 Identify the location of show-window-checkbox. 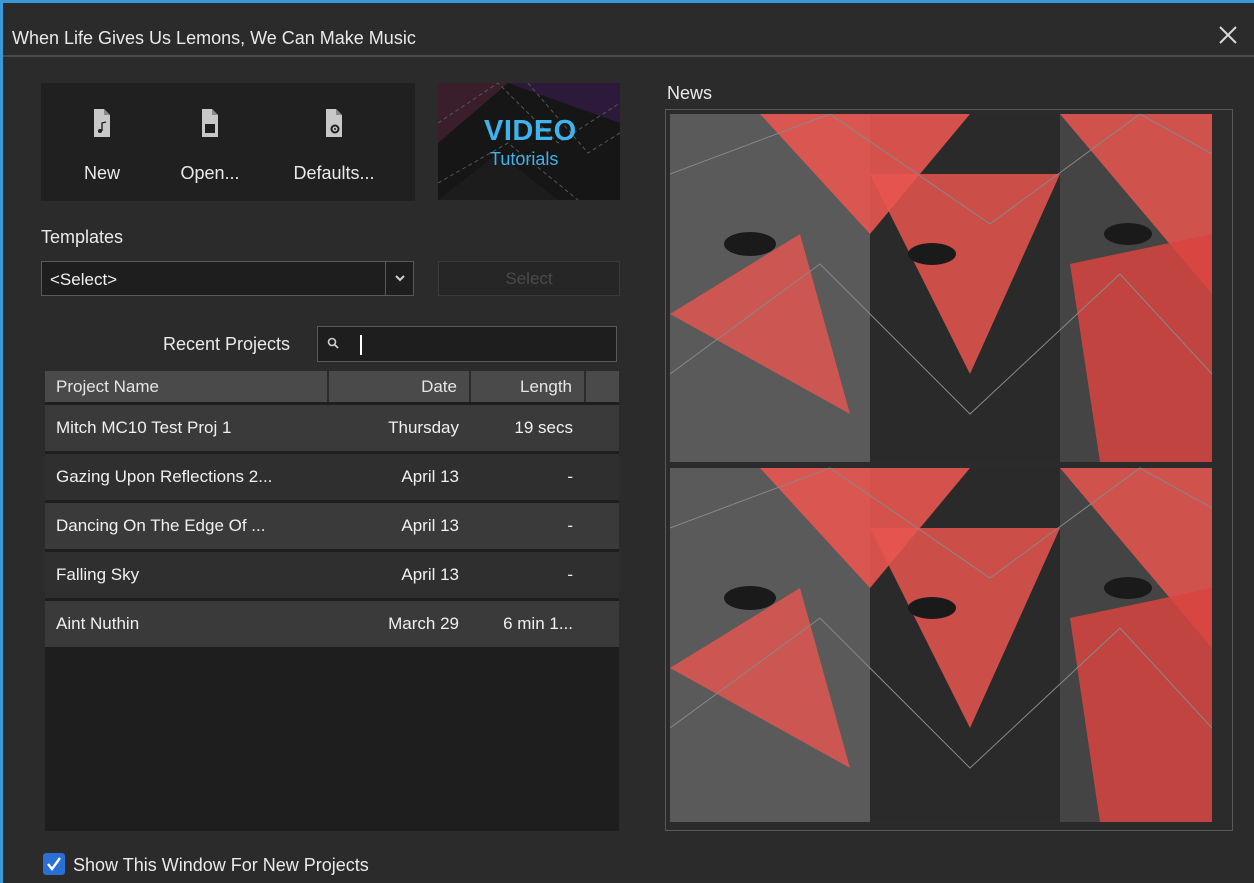
(54, 864).